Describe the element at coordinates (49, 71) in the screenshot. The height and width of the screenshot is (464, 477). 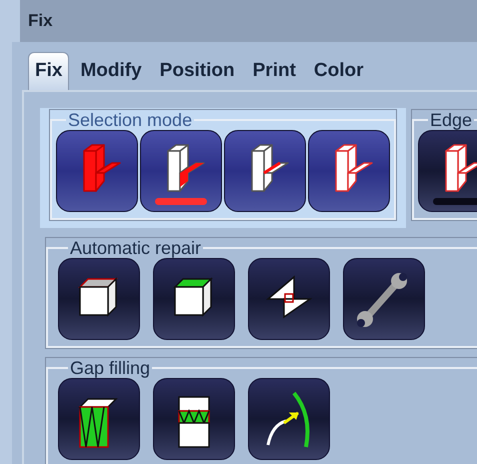
I see `tab: Fix` at that location.